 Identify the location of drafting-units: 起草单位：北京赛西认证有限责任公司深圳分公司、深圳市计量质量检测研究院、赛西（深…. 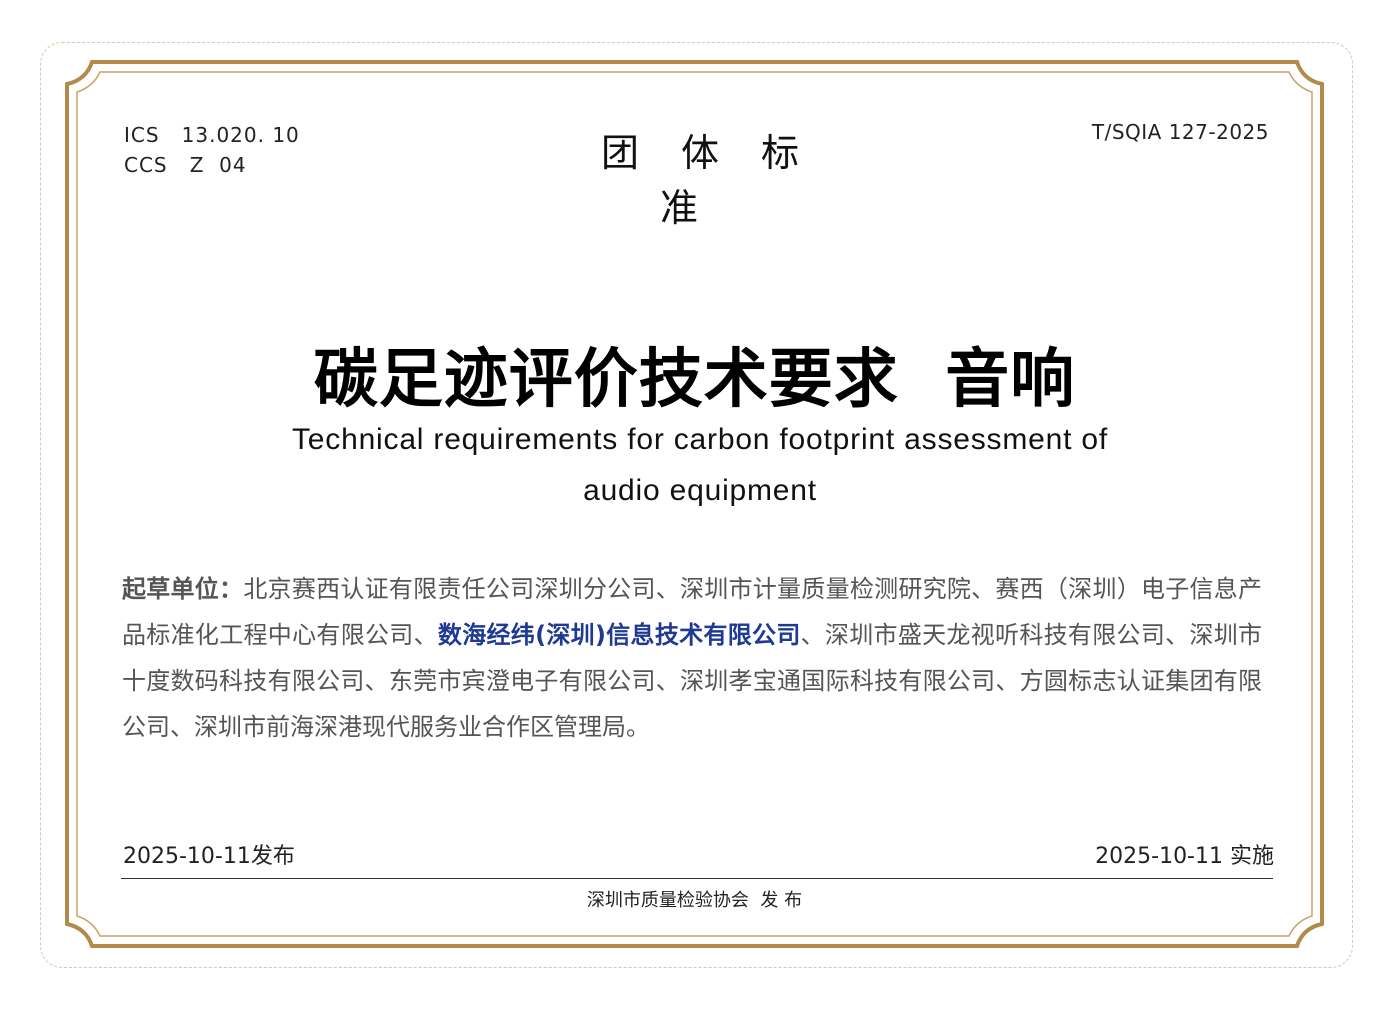
(692, 658).